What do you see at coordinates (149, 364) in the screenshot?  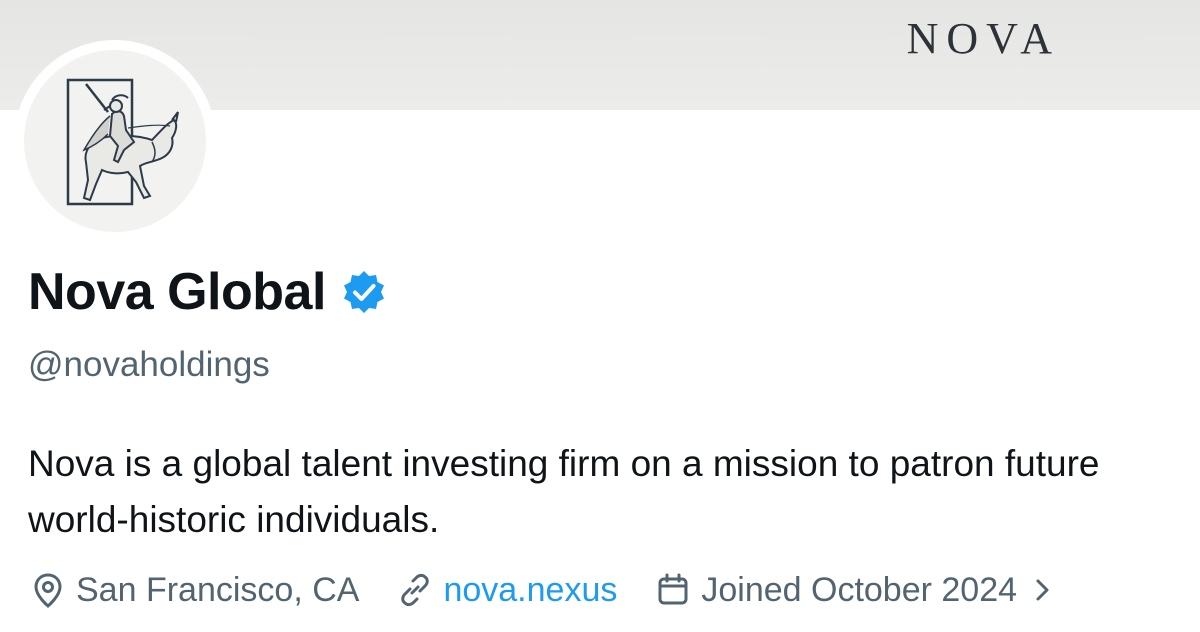 I see `profile-handle: @novaholdings` at bounding box center [149, 364].